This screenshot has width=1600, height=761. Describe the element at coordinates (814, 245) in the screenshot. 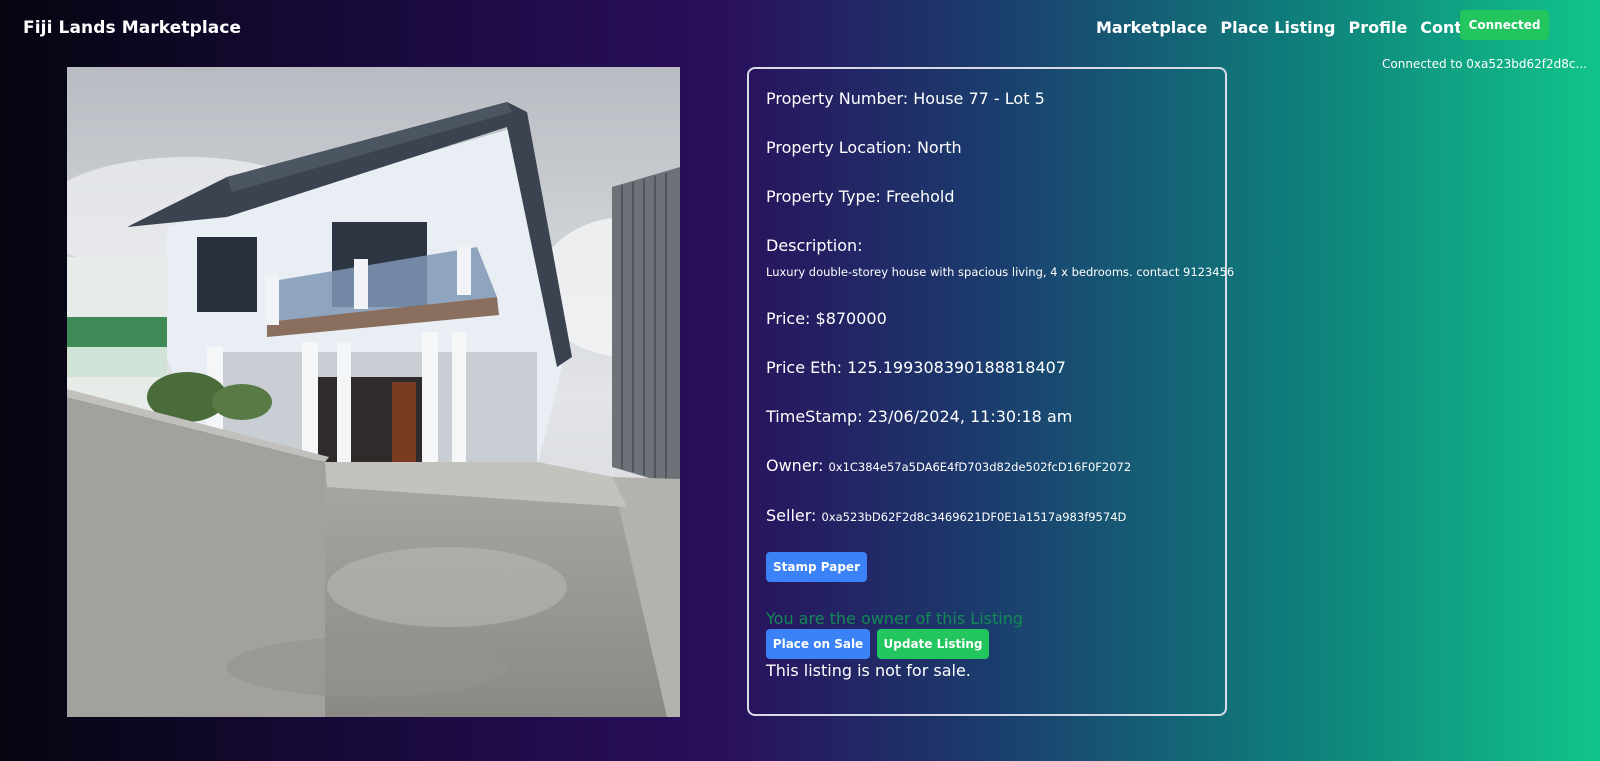

I see `description-label: Description:` at that location.